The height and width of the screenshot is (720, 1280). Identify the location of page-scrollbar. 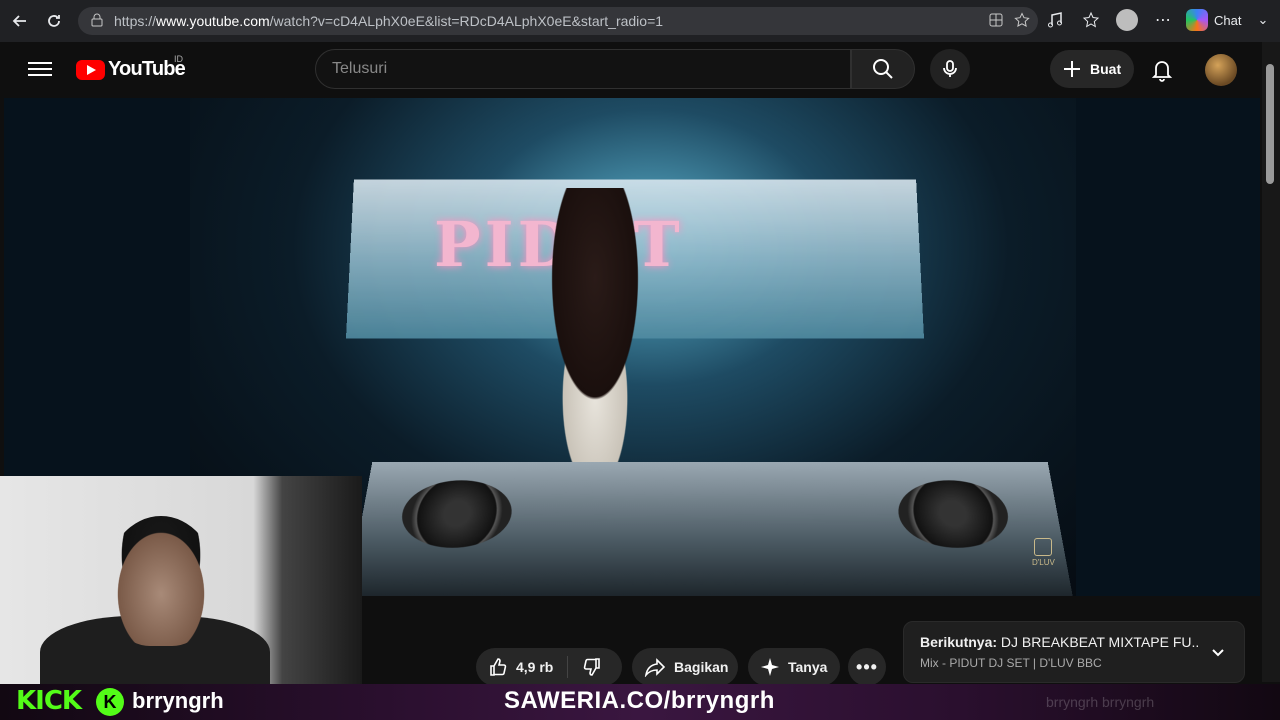
(1271, 362).